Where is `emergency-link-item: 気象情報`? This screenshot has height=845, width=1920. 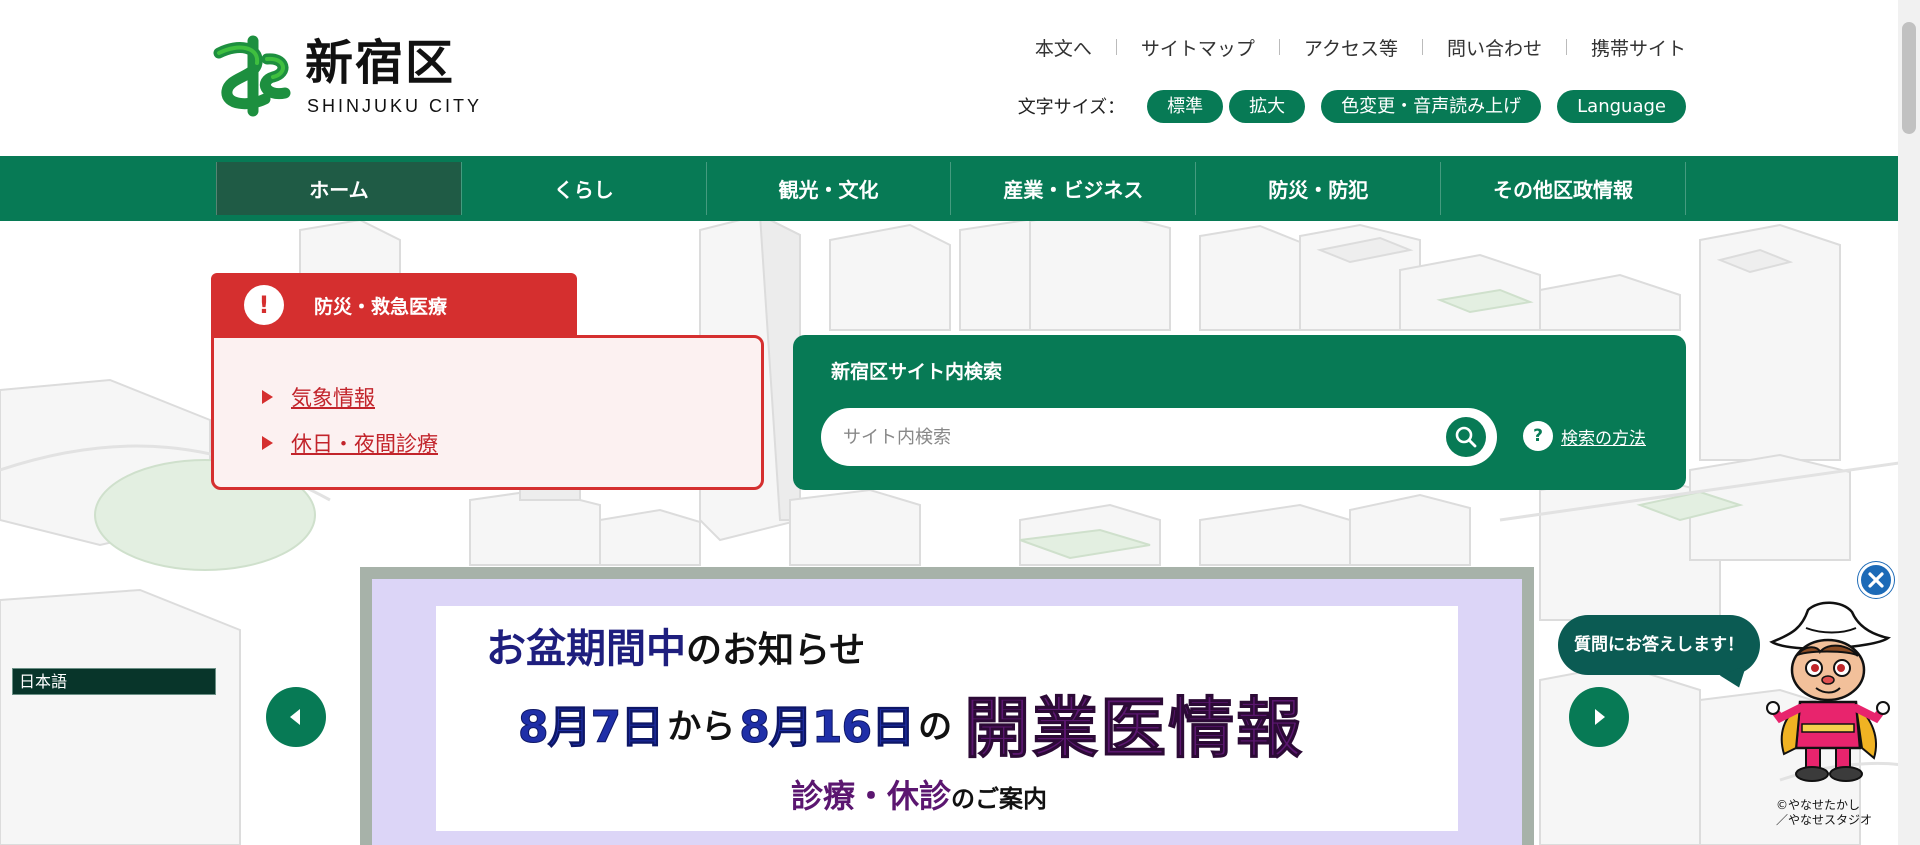 emergency-link-item: 気象情報 is located at coordinates (511, 397).